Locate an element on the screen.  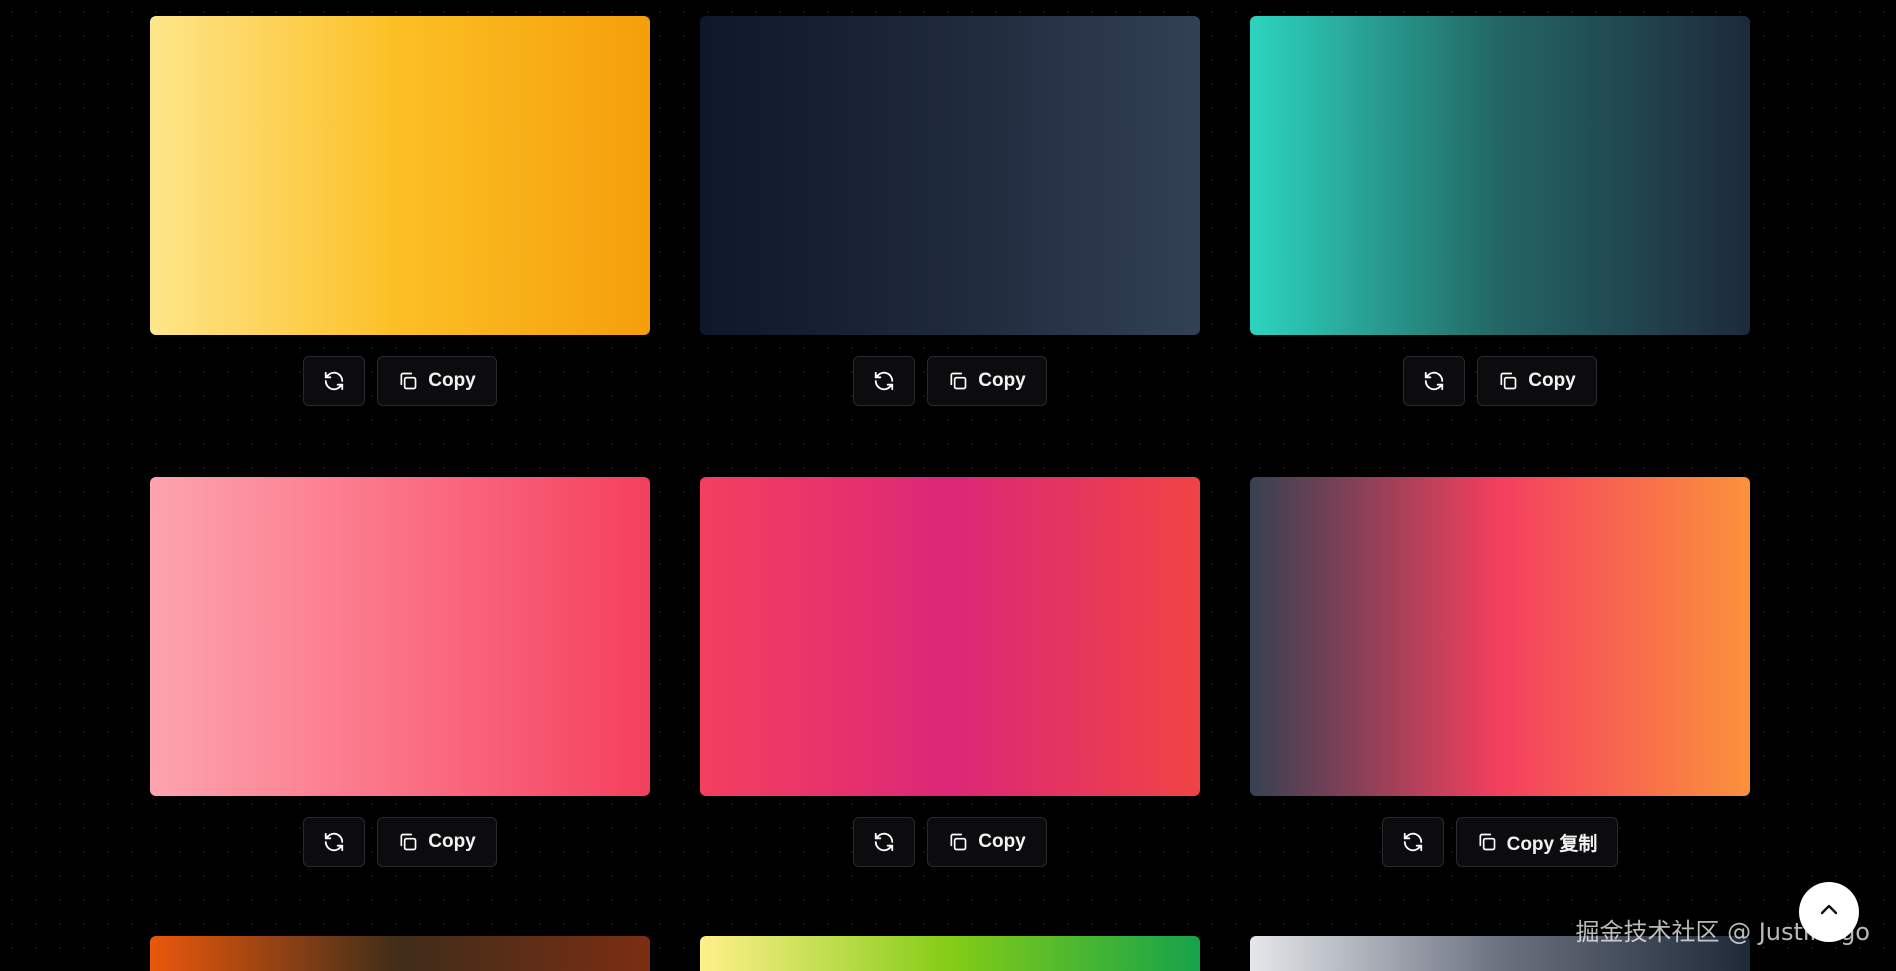
chevron-up-icon is located at coordinates (1829, 912).